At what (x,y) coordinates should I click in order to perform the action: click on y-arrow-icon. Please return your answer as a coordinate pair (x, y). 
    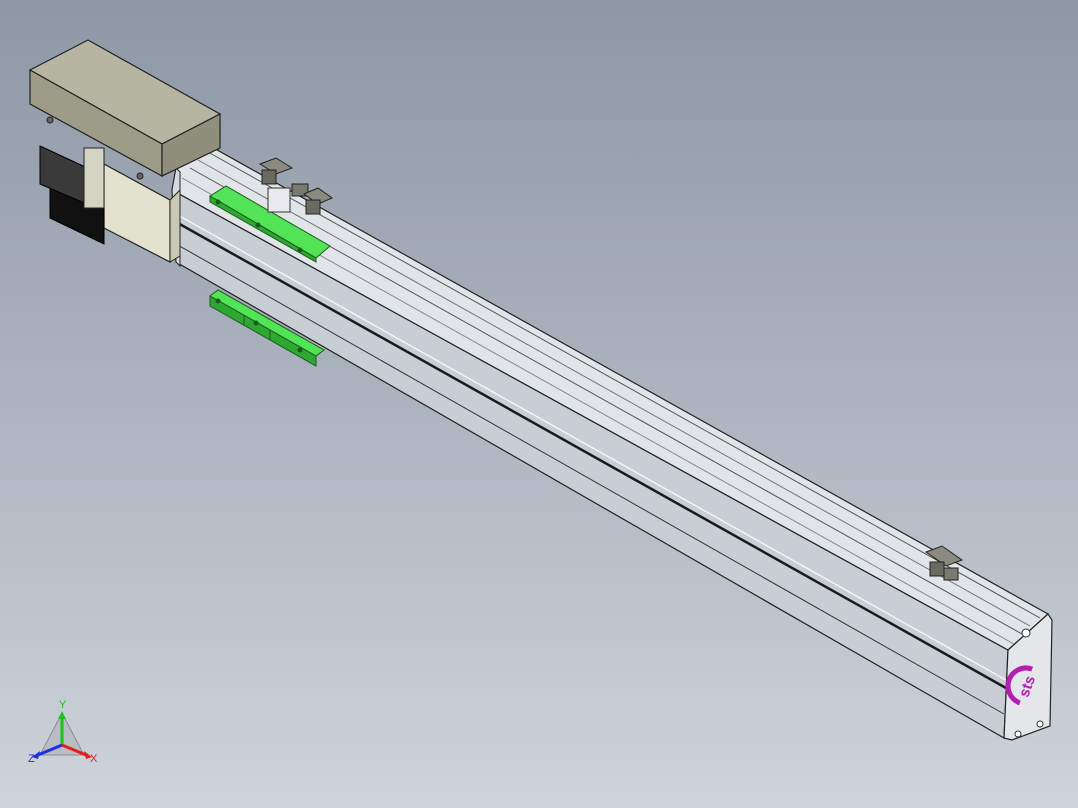
    Looking at the image, I should click on (62, 715).